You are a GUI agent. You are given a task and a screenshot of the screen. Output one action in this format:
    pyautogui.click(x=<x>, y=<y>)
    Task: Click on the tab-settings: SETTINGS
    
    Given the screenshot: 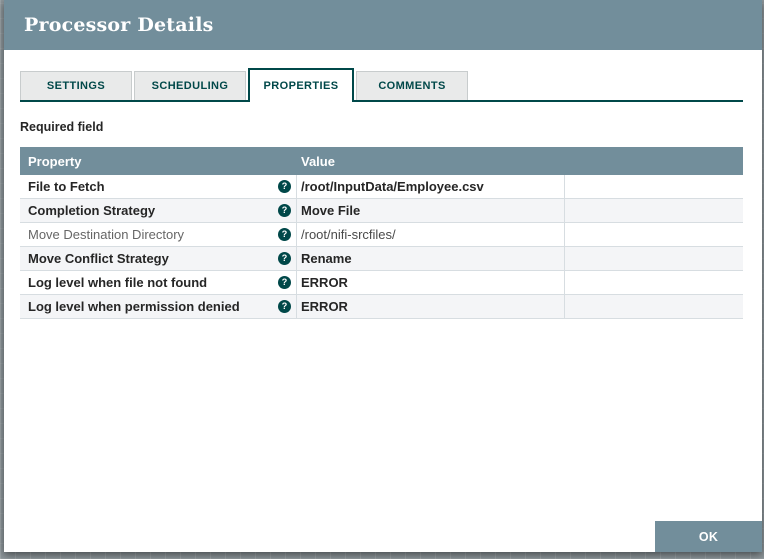 What is the action you would take?
    pyautogui.click(x=76, y=85)
    